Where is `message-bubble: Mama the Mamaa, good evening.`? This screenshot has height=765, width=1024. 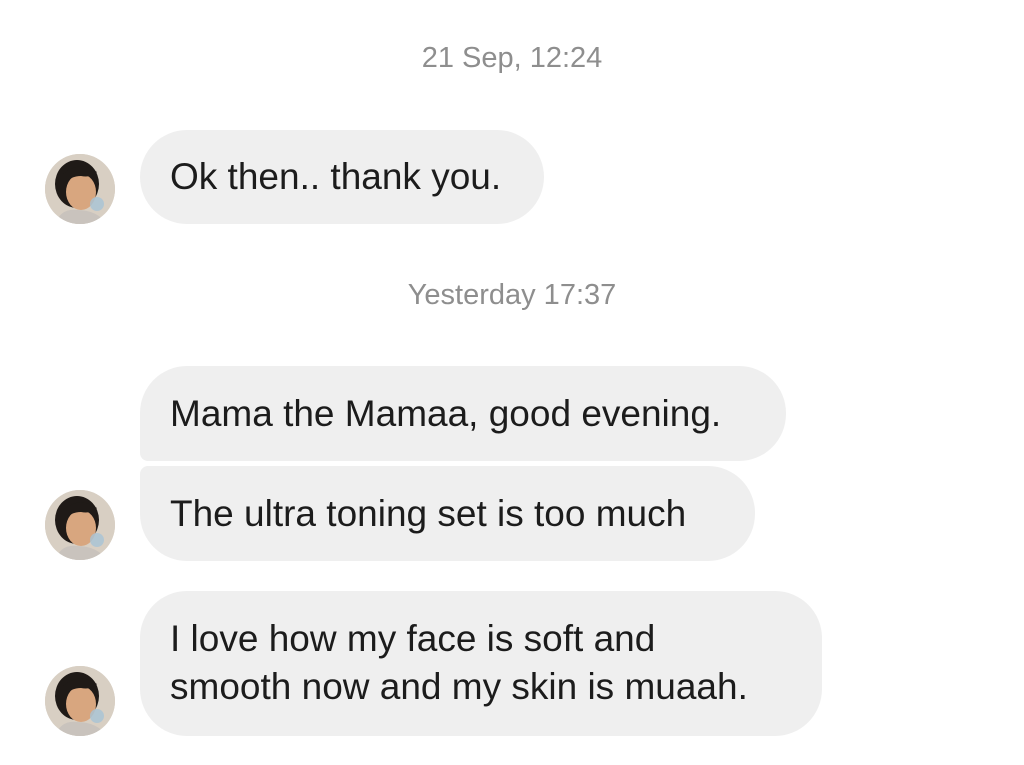 message-bubble: Mama the Mamaa, good evening. is located at coordinates (463, 413).